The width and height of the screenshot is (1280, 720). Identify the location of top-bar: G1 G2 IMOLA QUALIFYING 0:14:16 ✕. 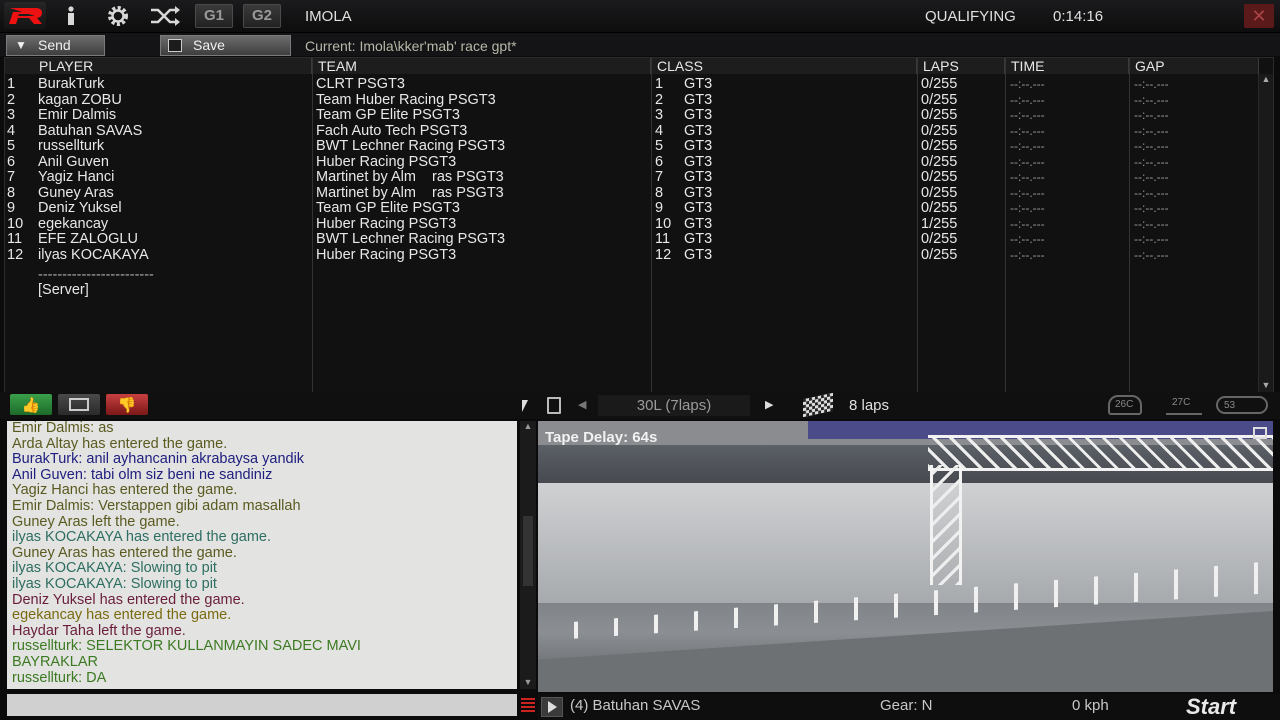
(640, 16).